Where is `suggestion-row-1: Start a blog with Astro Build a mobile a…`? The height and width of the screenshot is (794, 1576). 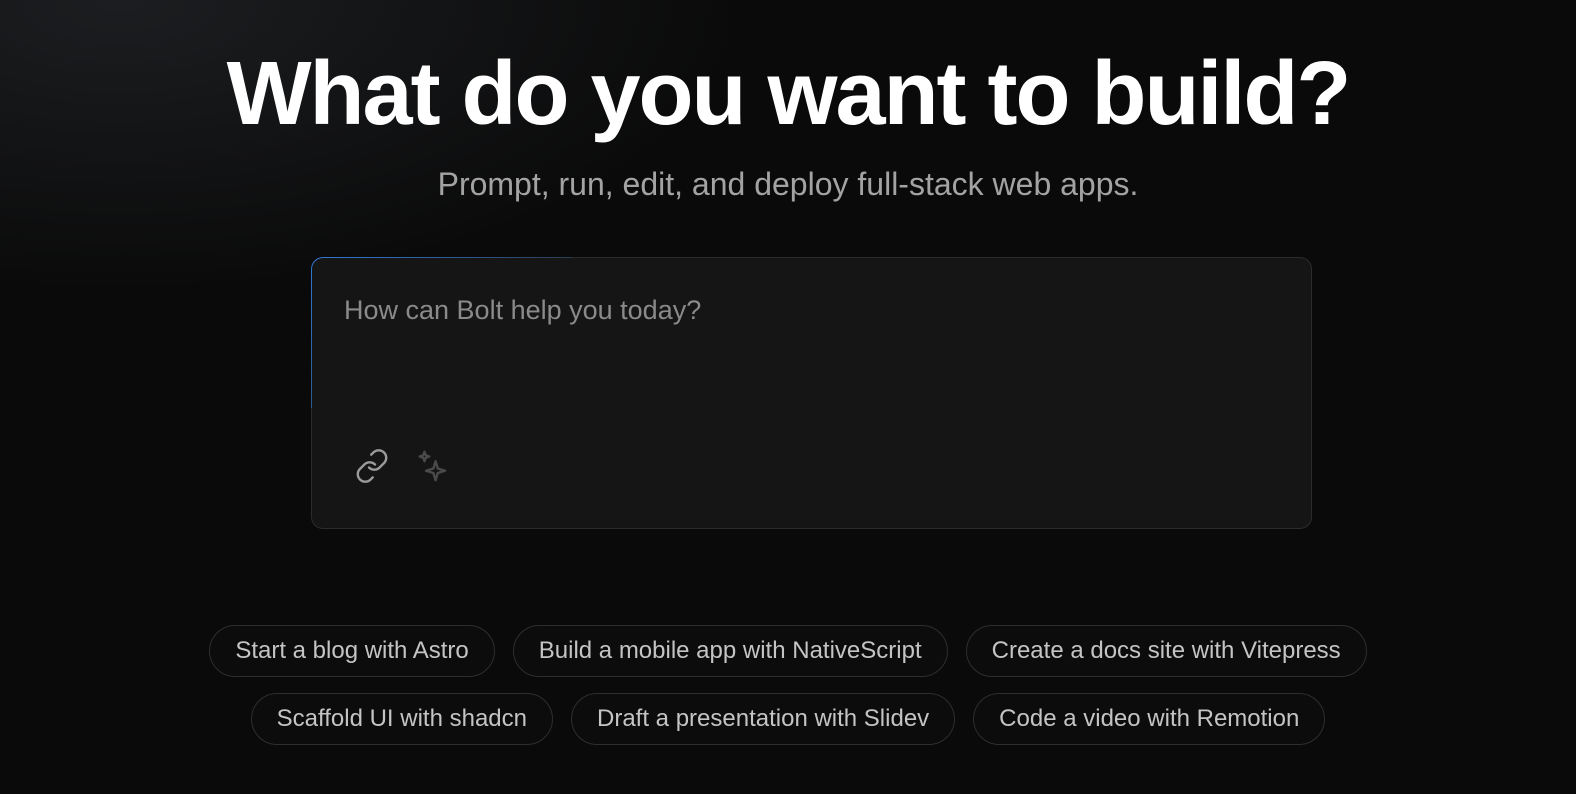
suggestion-row-1: Start a blog with Astro Build a mobile a… is located at coordinates (788, 651).